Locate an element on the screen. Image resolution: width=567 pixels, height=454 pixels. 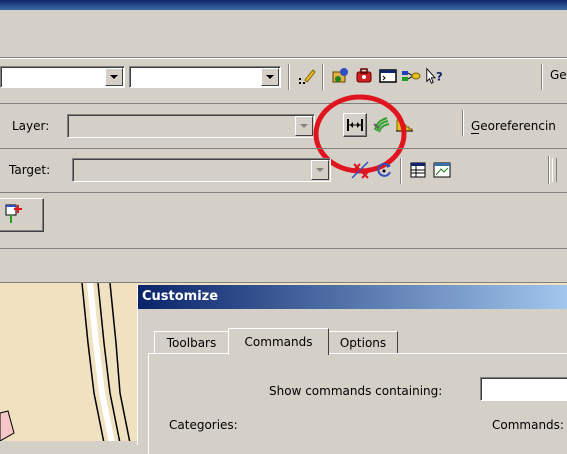
tab-options: Options is located at coordinates (363, 342).